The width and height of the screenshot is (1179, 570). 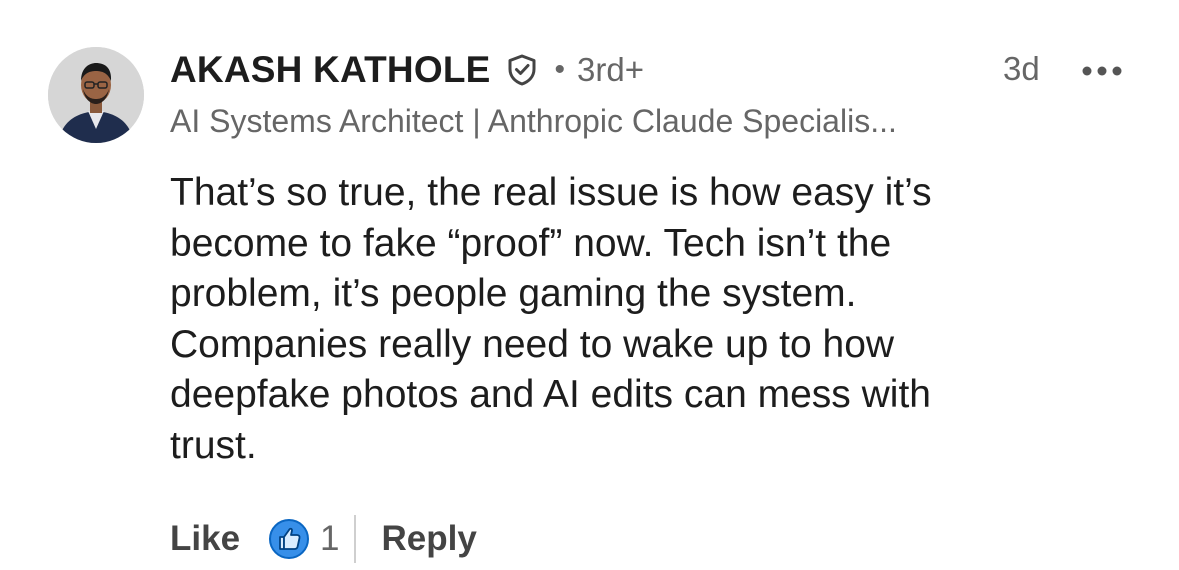 I want to click on like-button: Like, so click(x=205, y=539).